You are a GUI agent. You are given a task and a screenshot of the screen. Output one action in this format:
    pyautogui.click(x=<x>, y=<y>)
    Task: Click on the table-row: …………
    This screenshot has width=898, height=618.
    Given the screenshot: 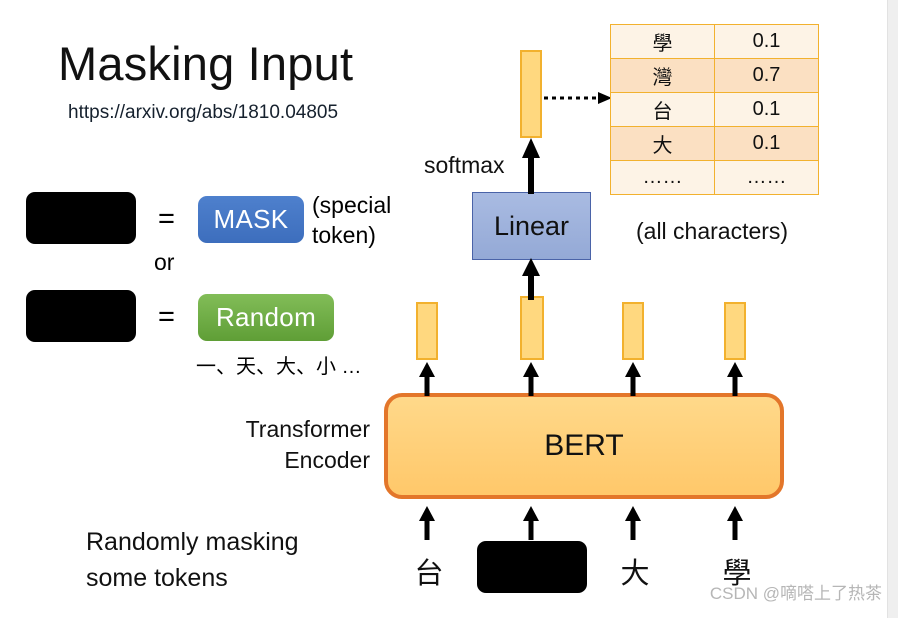 What is the action you would take?
    pyautogui.click(x=714, y=177)
    